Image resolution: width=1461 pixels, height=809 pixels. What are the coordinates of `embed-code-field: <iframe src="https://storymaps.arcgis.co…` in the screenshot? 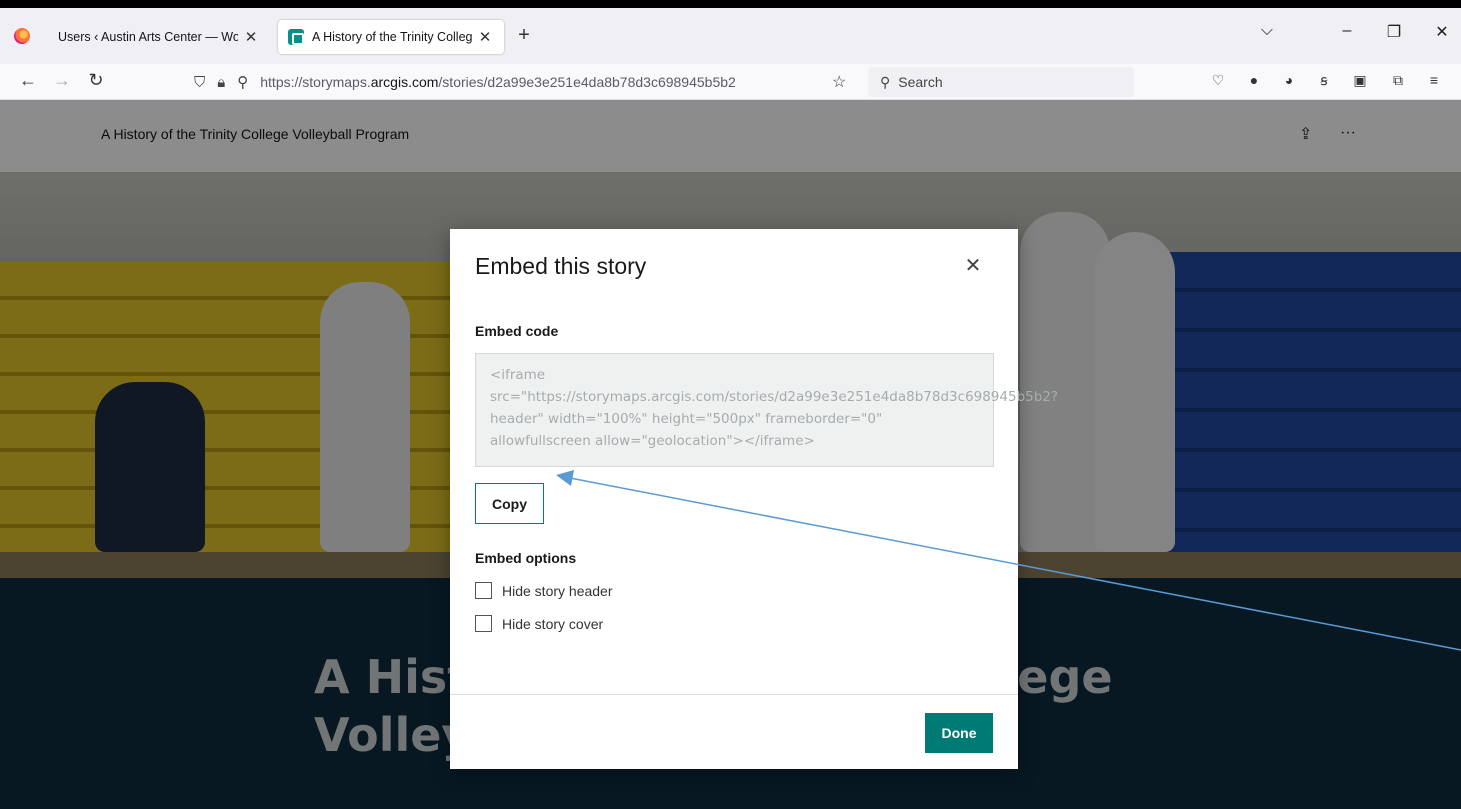 It's located at (766, 410).